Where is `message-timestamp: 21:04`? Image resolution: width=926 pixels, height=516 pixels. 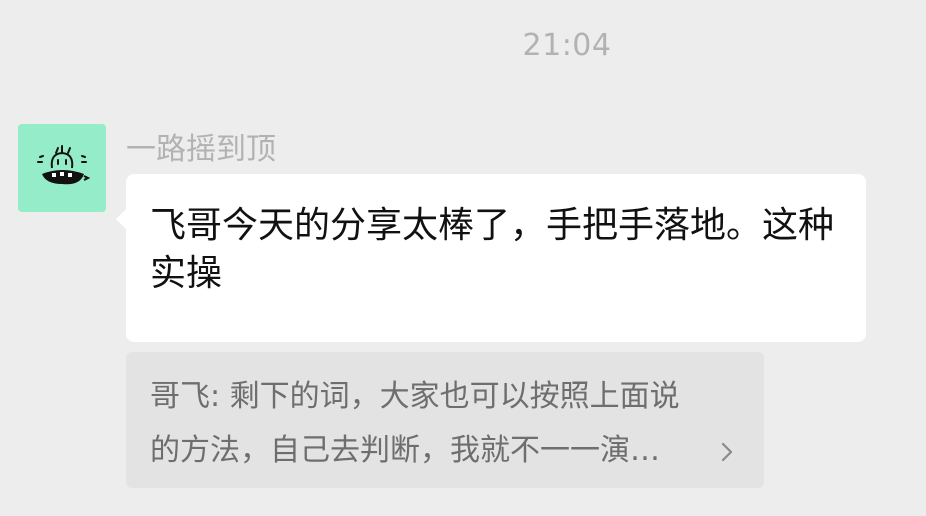 message-timestamp: 21:04 is located at coordinates (567, 45).